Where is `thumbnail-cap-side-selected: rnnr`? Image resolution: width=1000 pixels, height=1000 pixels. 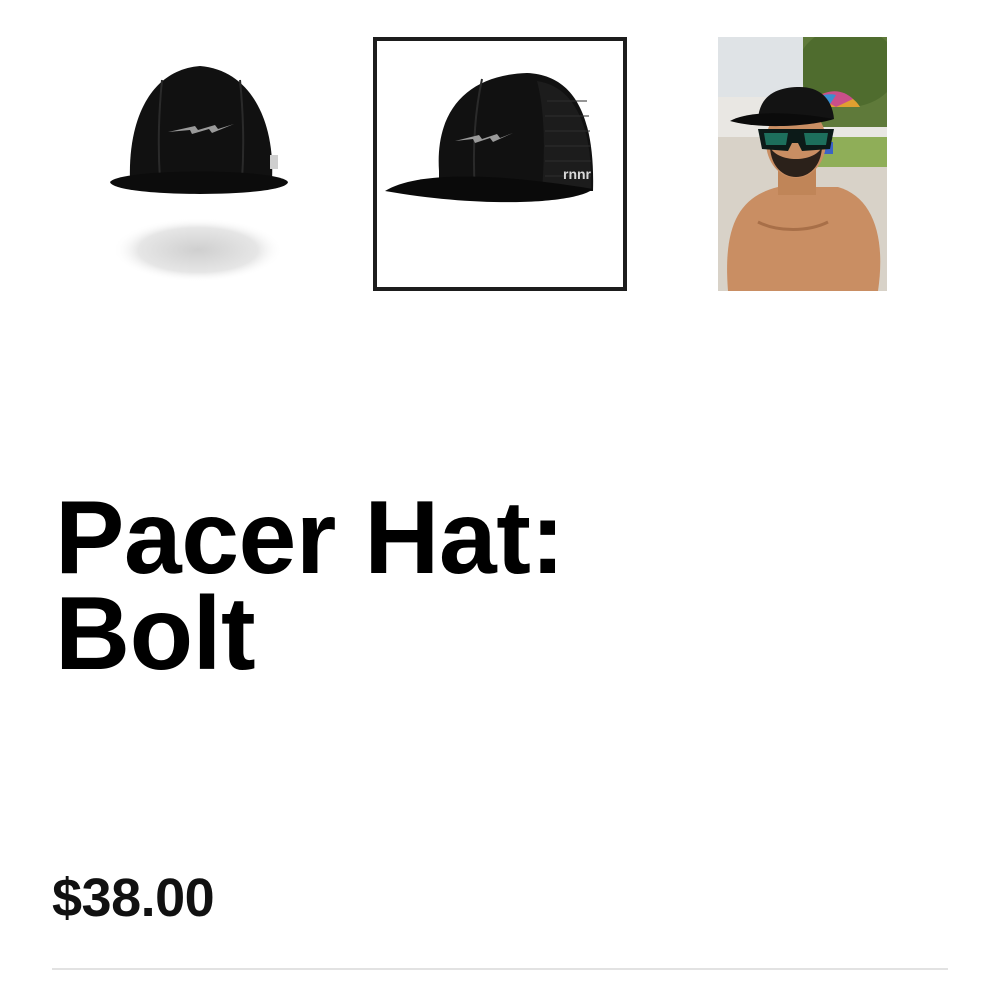 thumbnail-cap-side-selected: rnnr is located at coordinates (500, 164).